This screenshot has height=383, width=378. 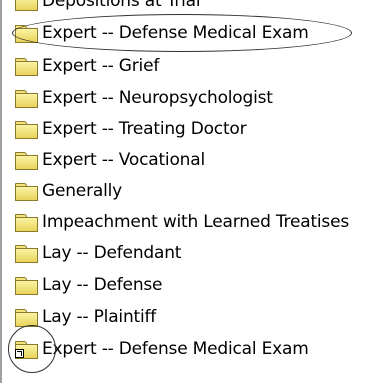 What do you see at coordinates (1, 191) in the screenshot?
I see `tree-border` at bounding box center [1, 191].